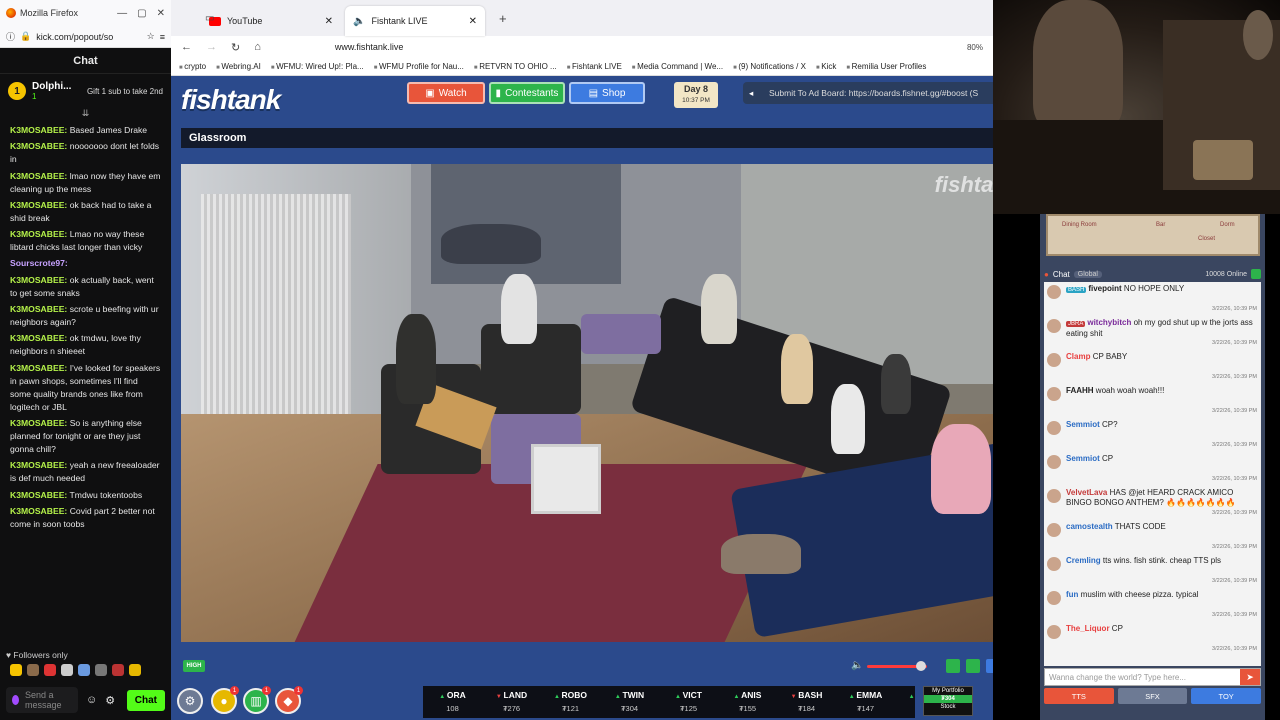 The height and width of the screenshot is (720, 1280). Describe the element at coordinates (452, 702) in the screenshot. I see `ticker-item: ORA108` at that location.